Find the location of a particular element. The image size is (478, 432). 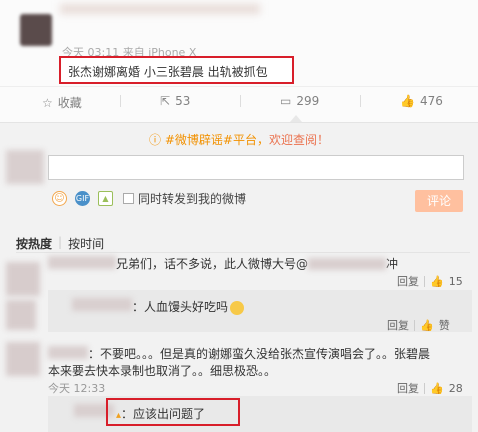

favorite-button: ☆ 收藏 is located at coordinates (62, 102).